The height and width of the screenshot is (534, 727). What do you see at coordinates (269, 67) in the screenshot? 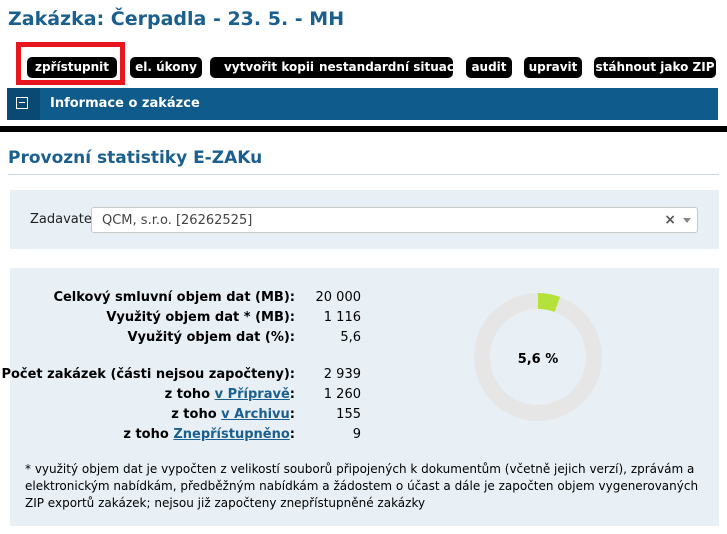
I see `create-copy-button: vytvořit kopii` at bounding box center [269, 67].